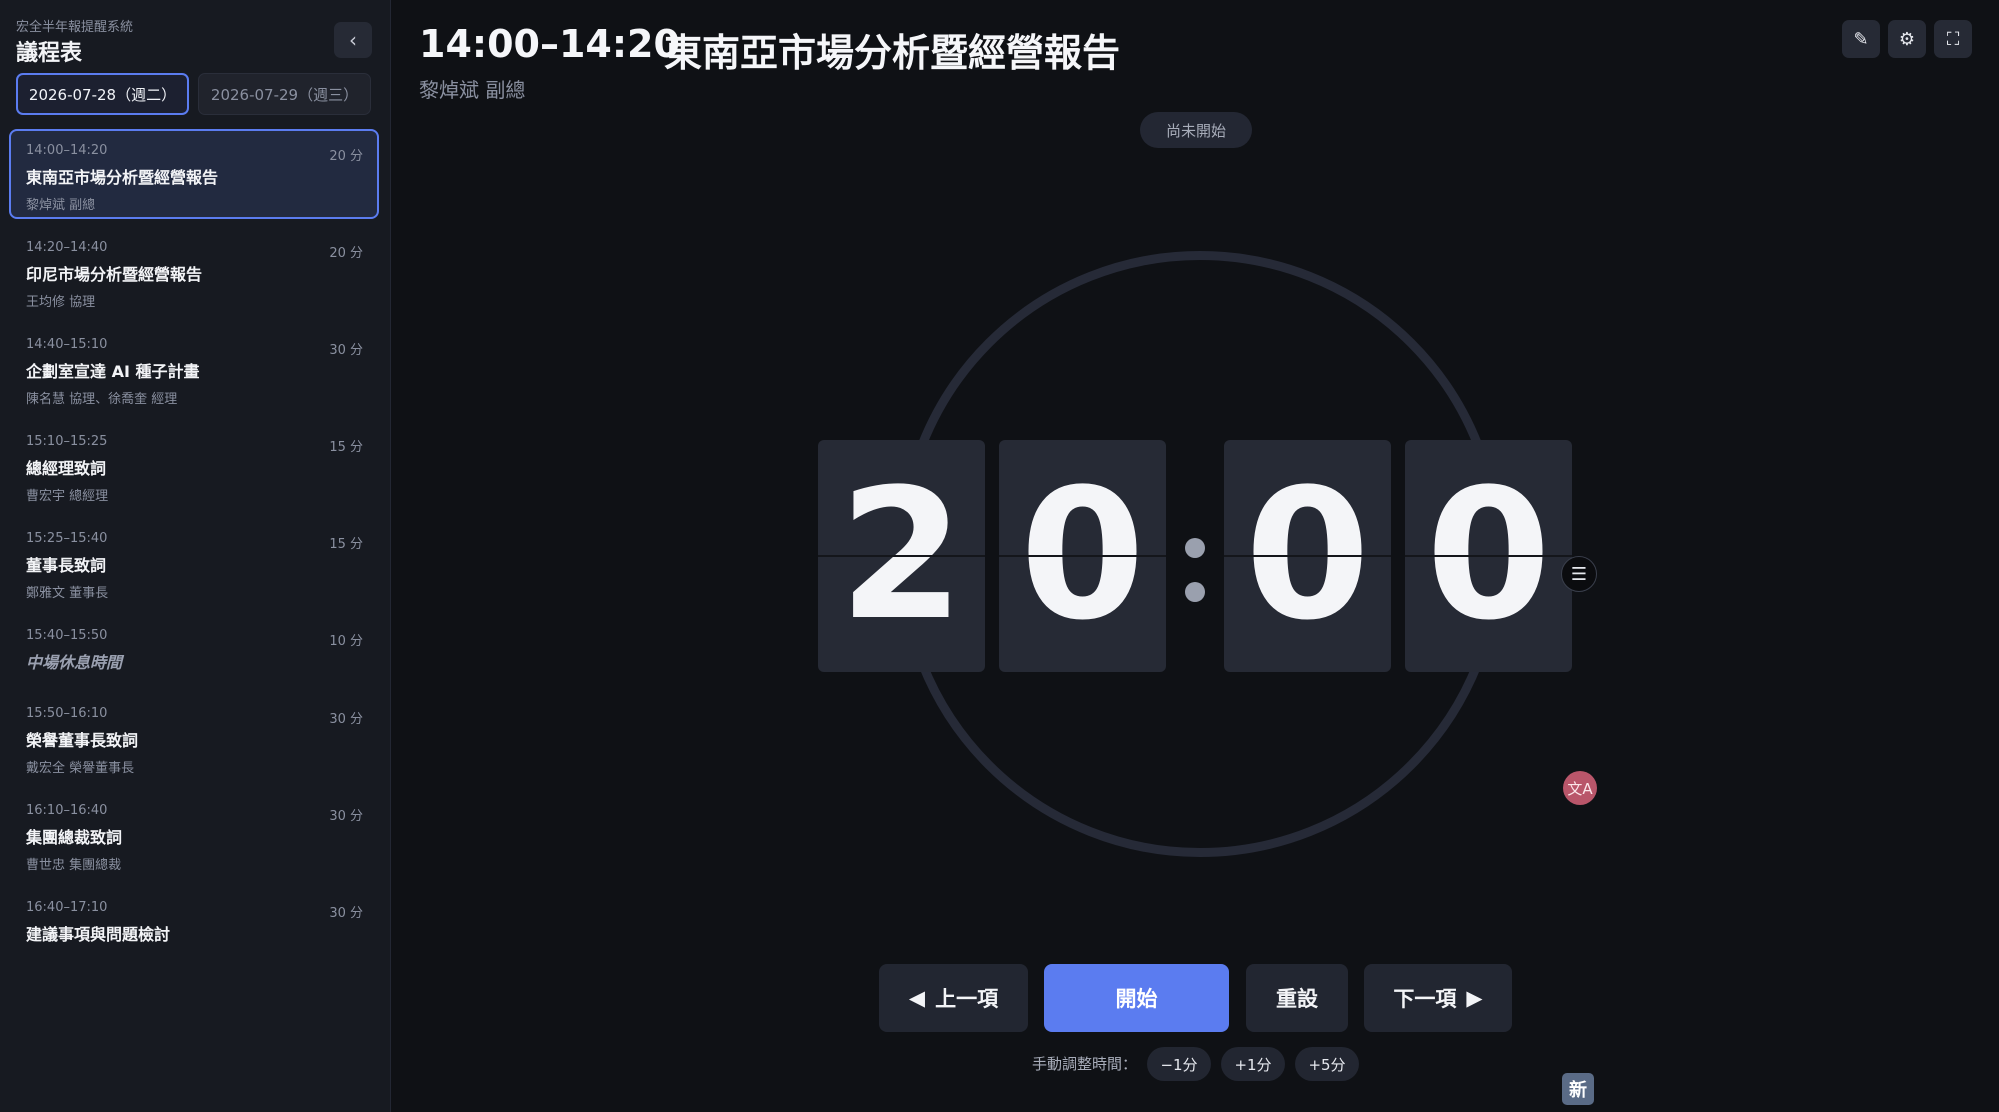 This screenshot has height=1112, width=1999. What do you see at coordinates (82, 740) in the screenshot?
I see `agenda-item-title: 榮譽董事長致詞` at bounding box center [82, 740].